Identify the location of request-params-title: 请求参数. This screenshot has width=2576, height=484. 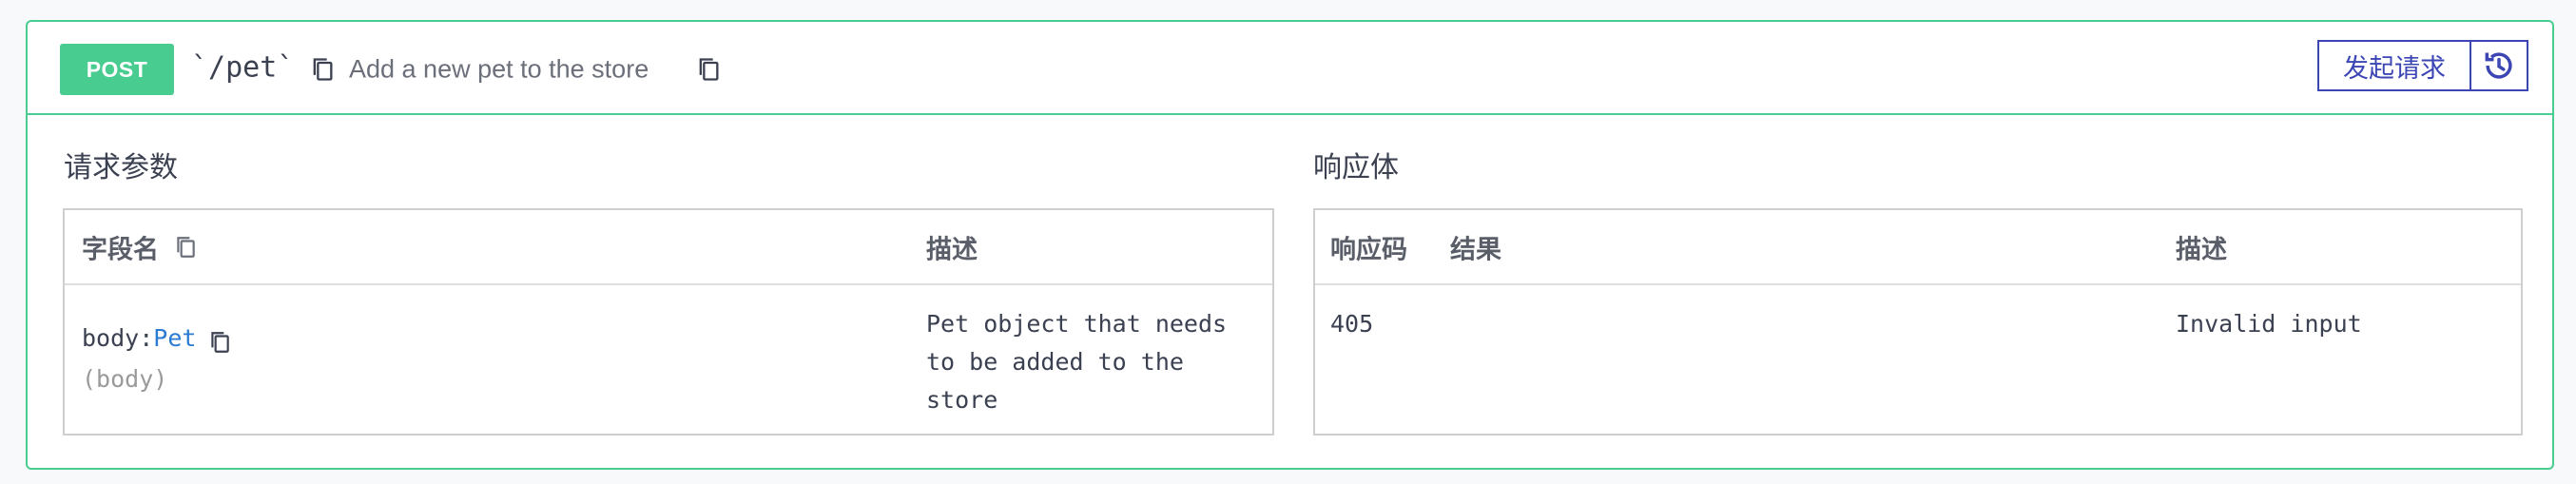
(121, 167).